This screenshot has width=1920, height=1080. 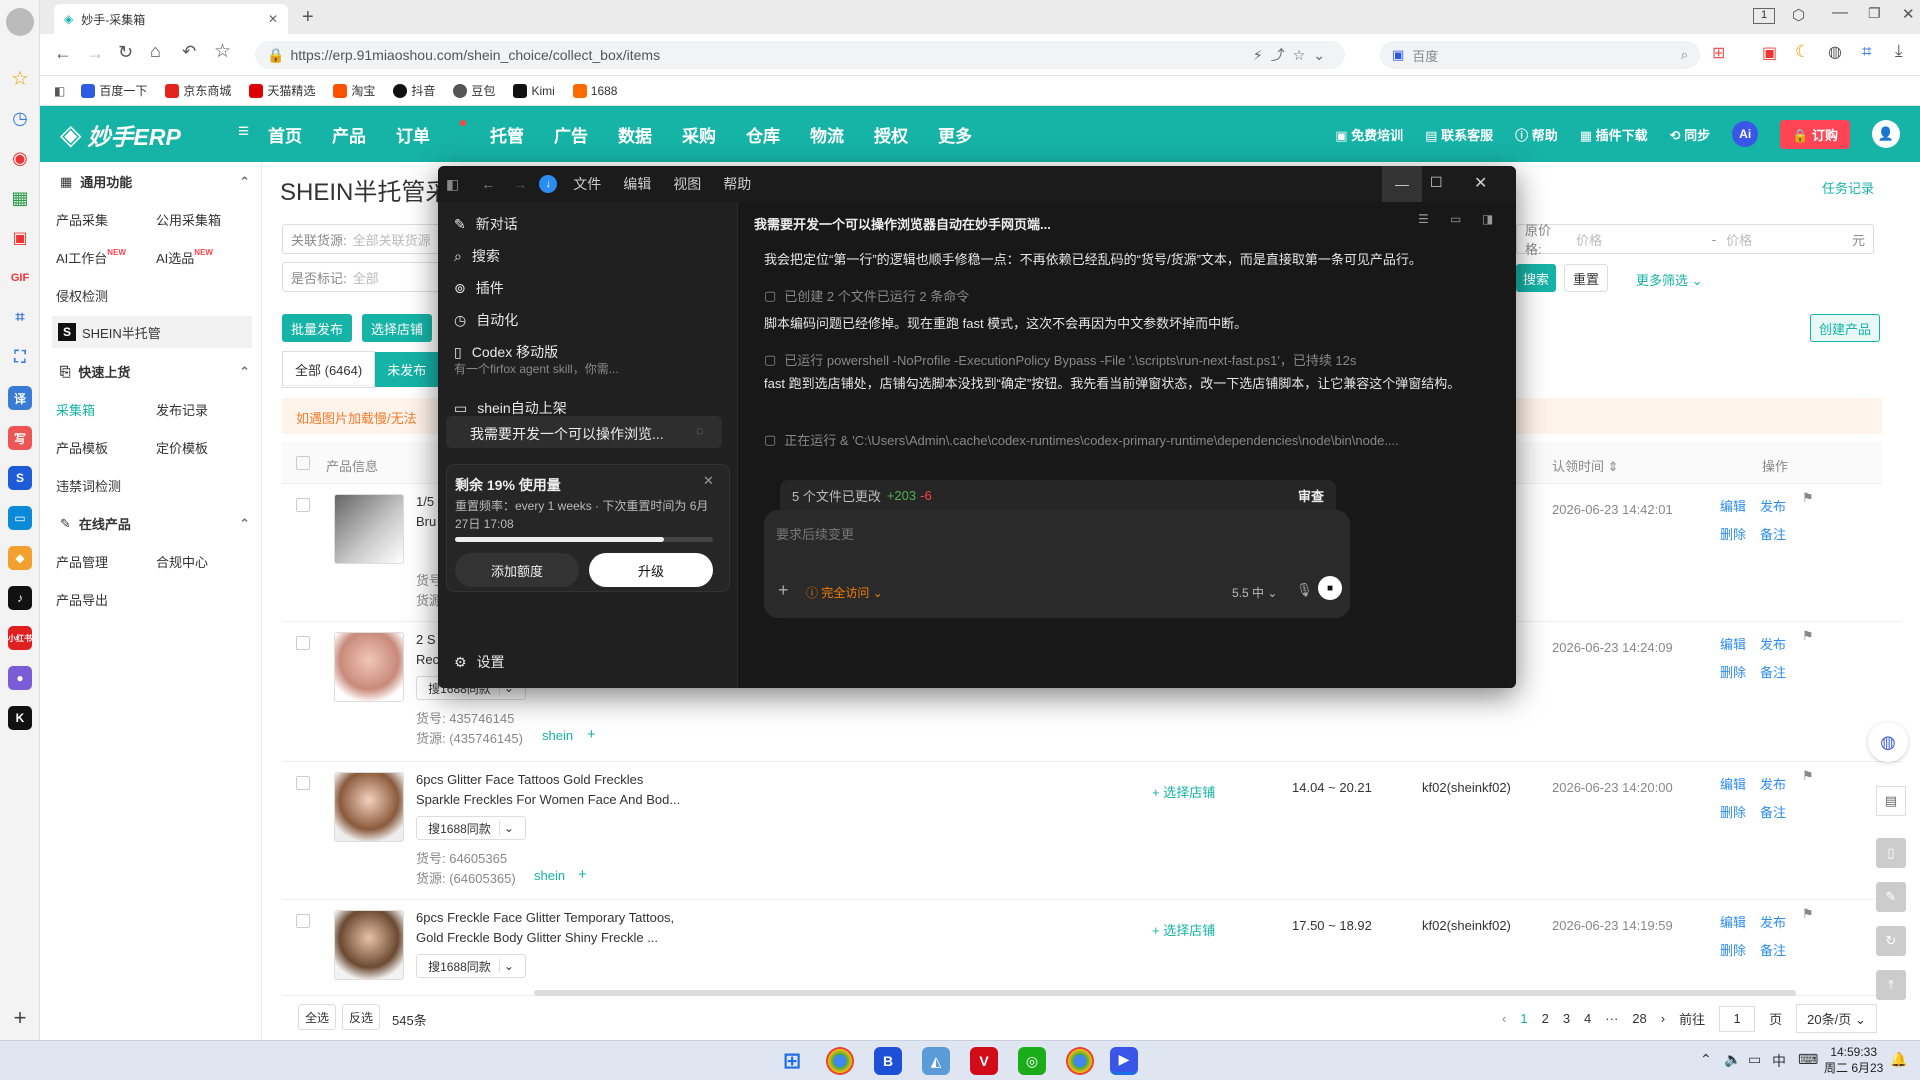 I want to click on translate-icon: 译, so click(x=20, y=398).